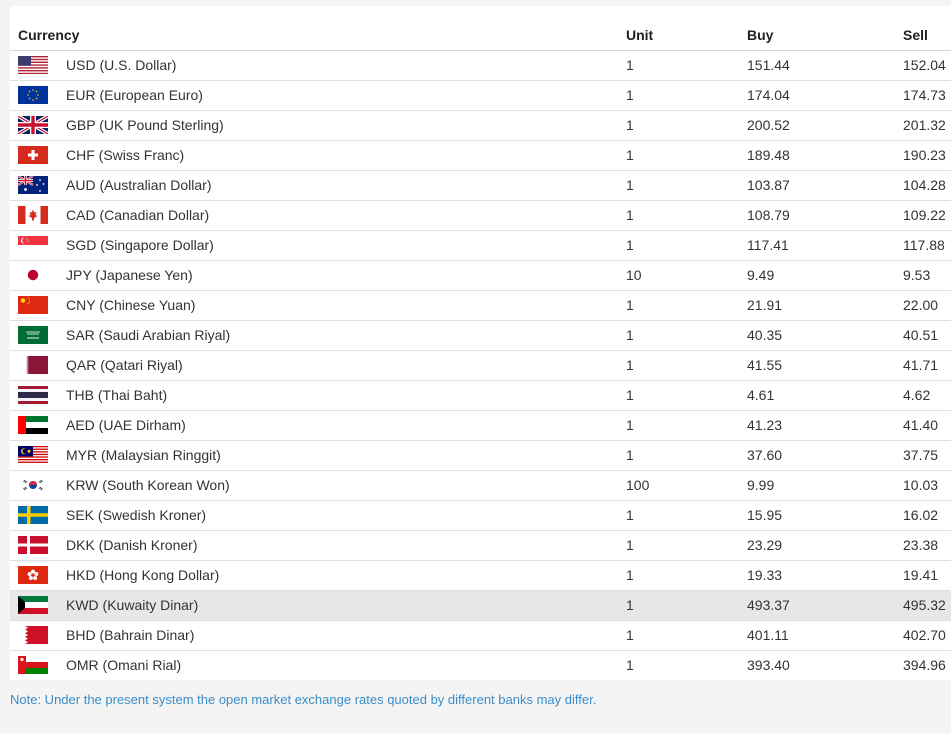 Image resolution: width=951 pixels, height=733 pixels. Describe the element at coordinates (33, 245) in the screenshot. I see `singapore-flag-icon` at that location.